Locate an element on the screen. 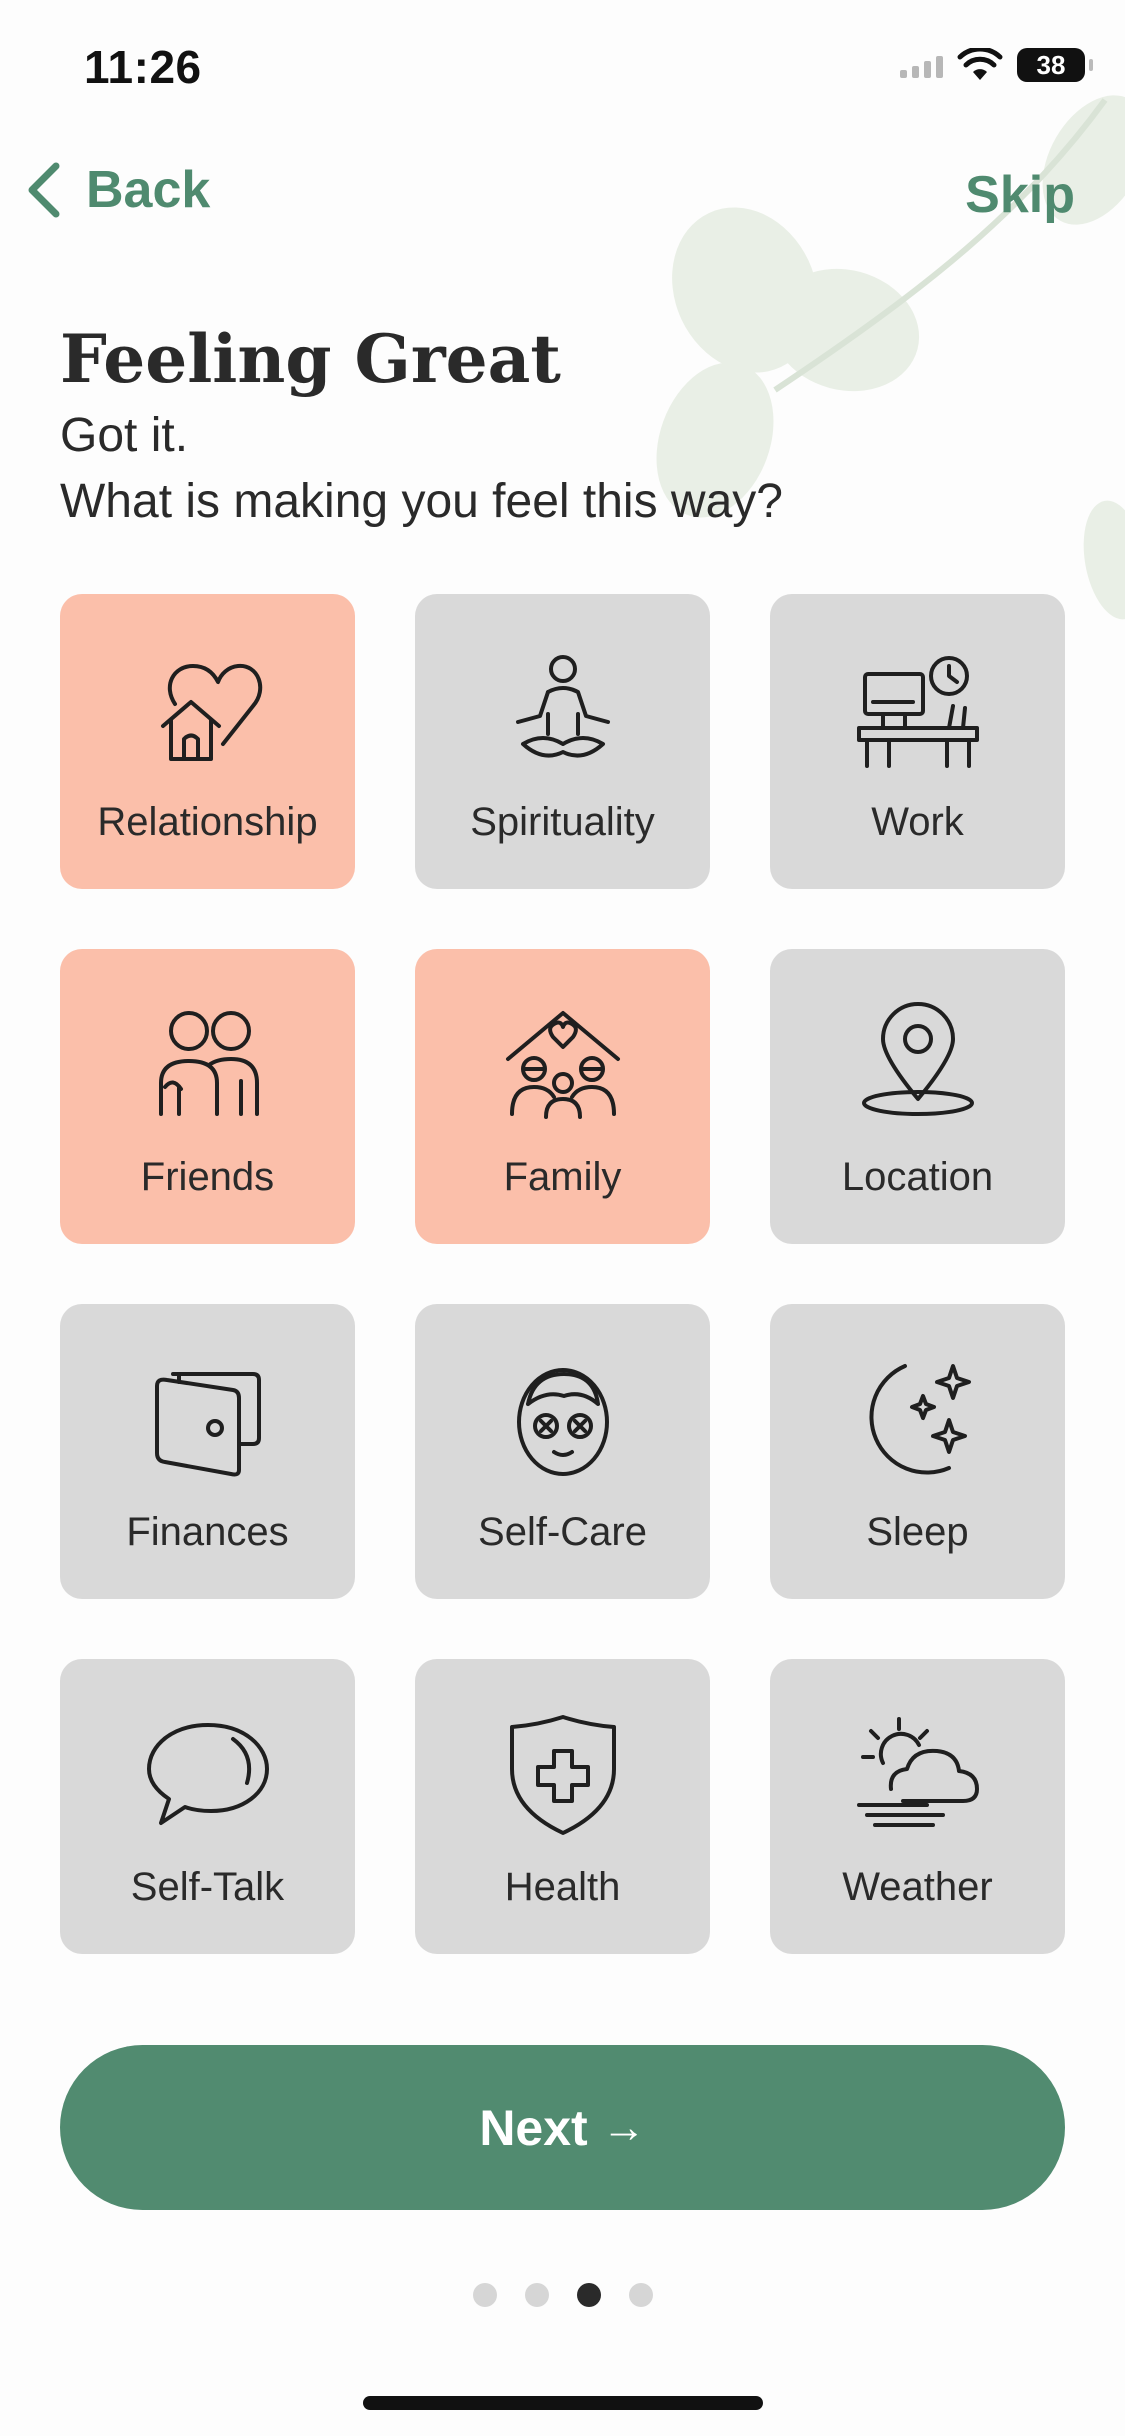 Image resolution: width=1125 pixels, height=2436 pixels. back-button: Back is located at coordinates (117, 190).